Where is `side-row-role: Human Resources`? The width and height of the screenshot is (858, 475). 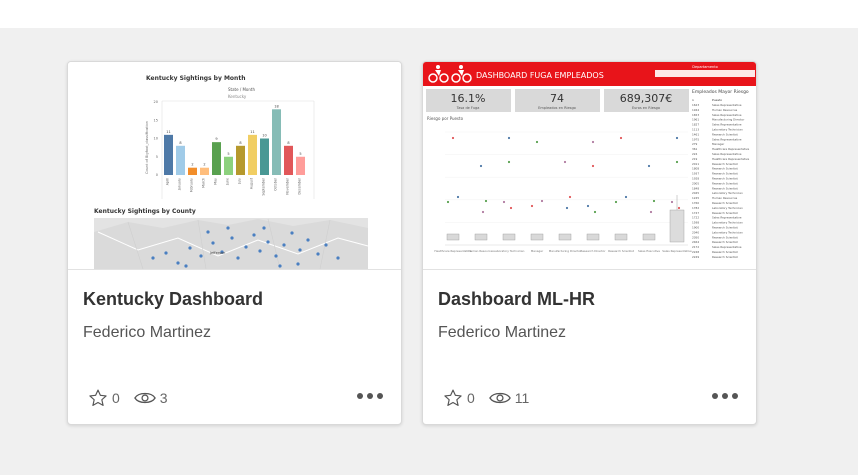 side-row-role: Human Resources is located at coordinates (725, 198).